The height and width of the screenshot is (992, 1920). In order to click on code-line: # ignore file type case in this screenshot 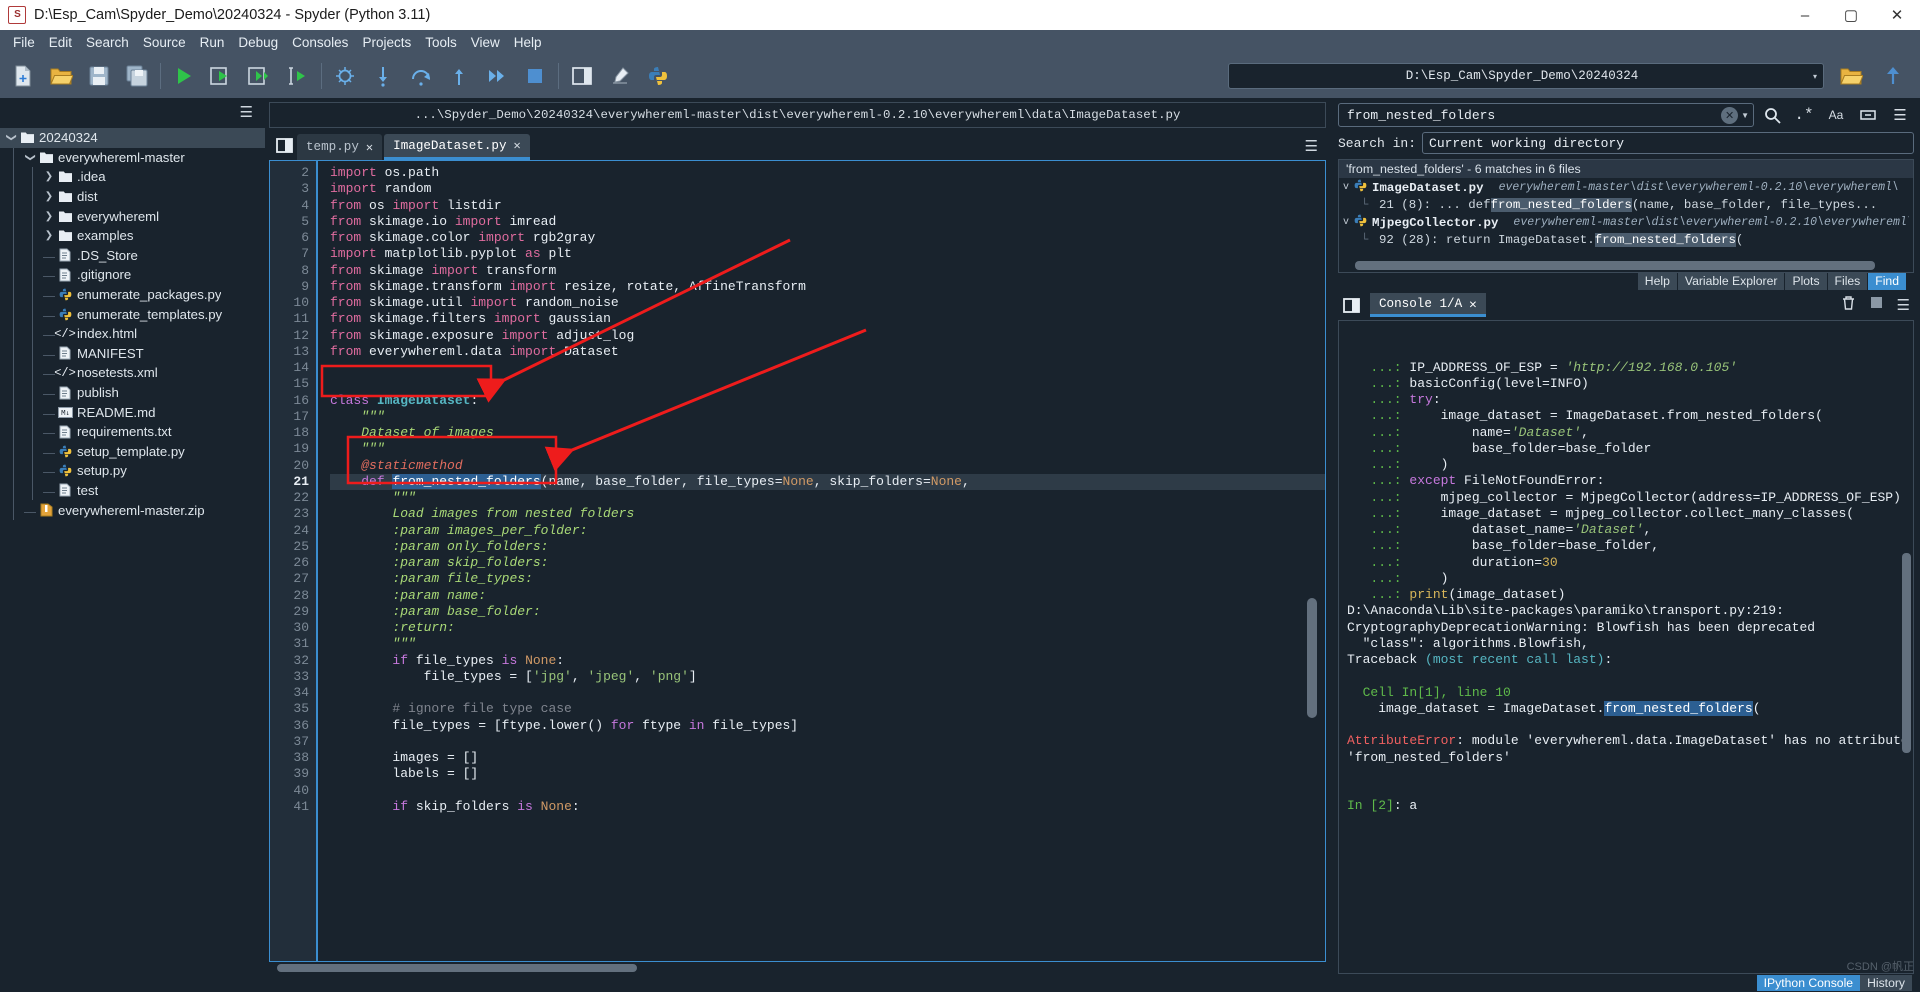, I will do `click(827, 709)`.